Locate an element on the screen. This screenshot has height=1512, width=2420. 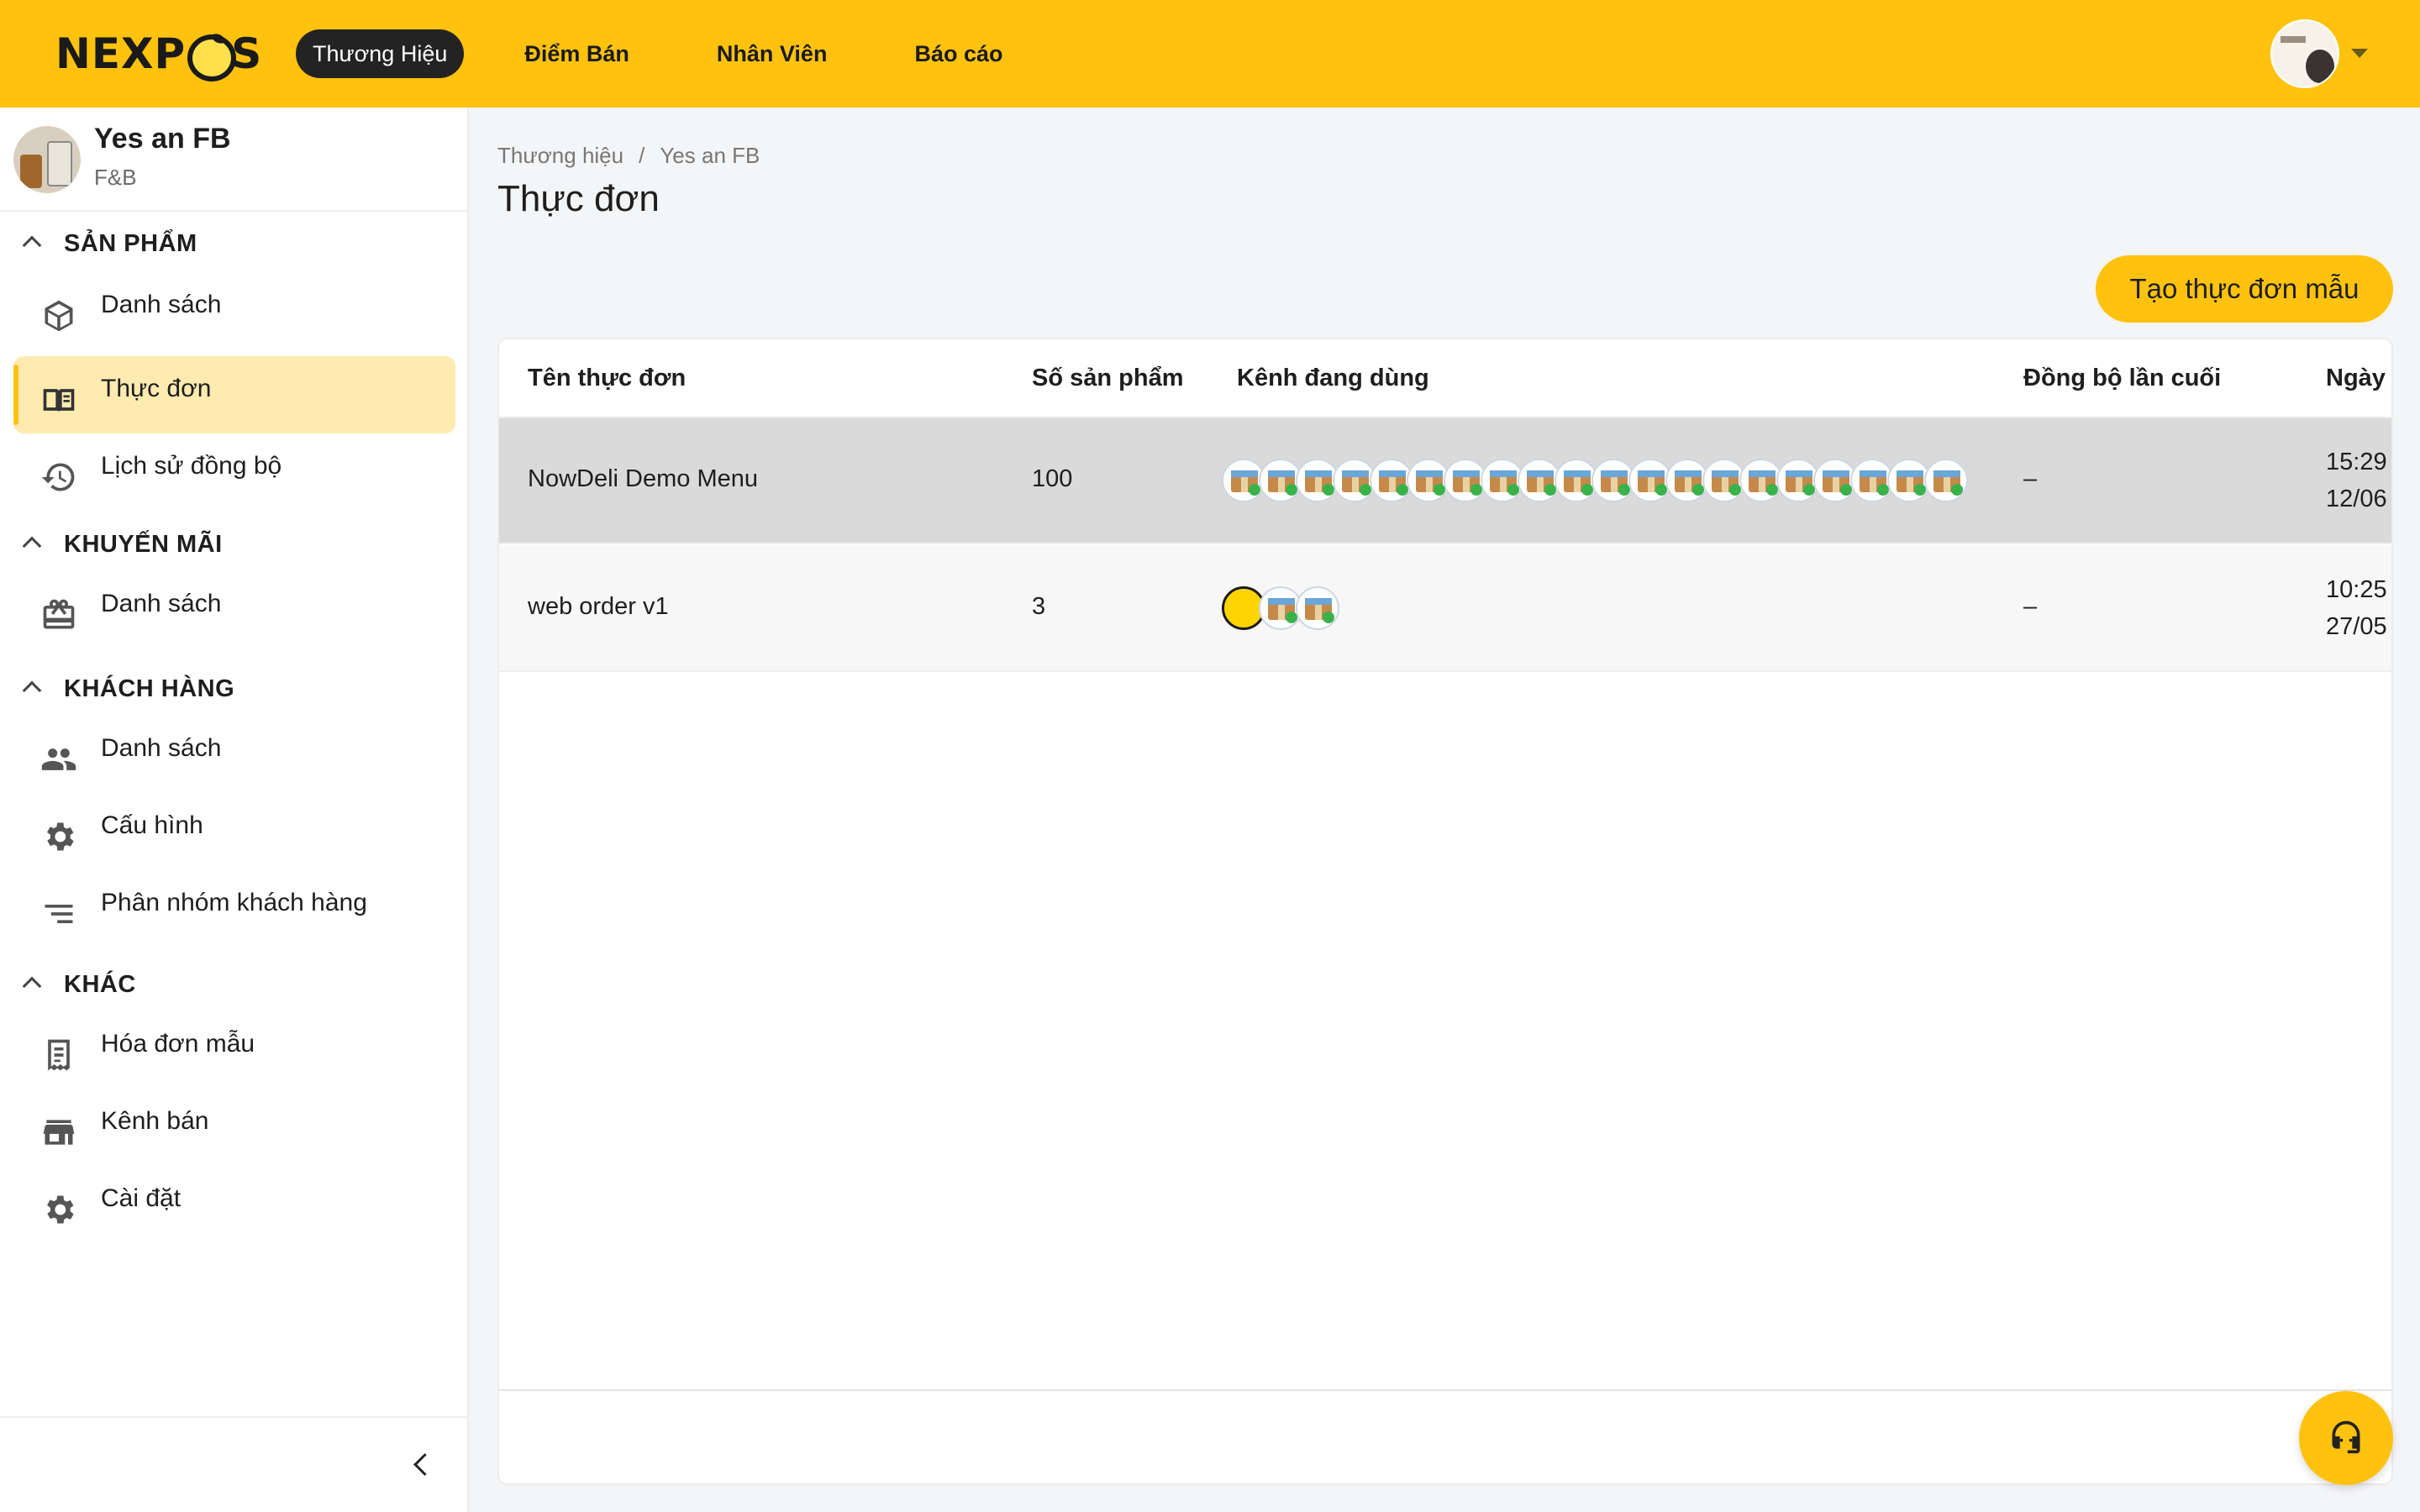
support-chat-button is located at coordinates (2346, 1438).